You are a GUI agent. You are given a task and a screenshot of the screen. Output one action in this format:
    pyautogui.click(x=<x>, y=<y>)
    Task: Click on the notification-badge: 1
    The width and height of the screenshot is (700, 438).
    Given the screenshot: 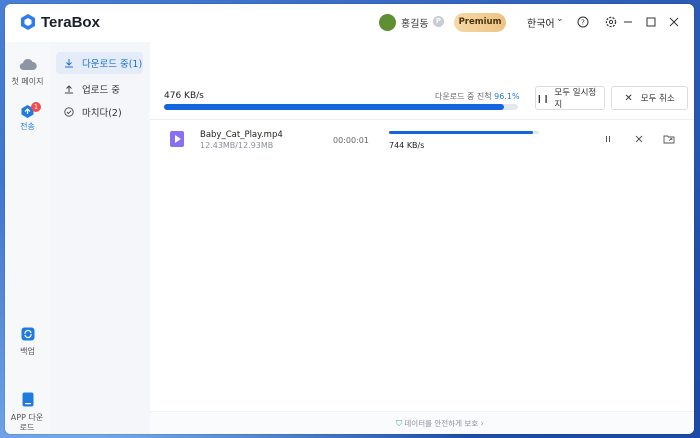 What is the action you would take?
    pyautogui.click(x=36, y=107)
    